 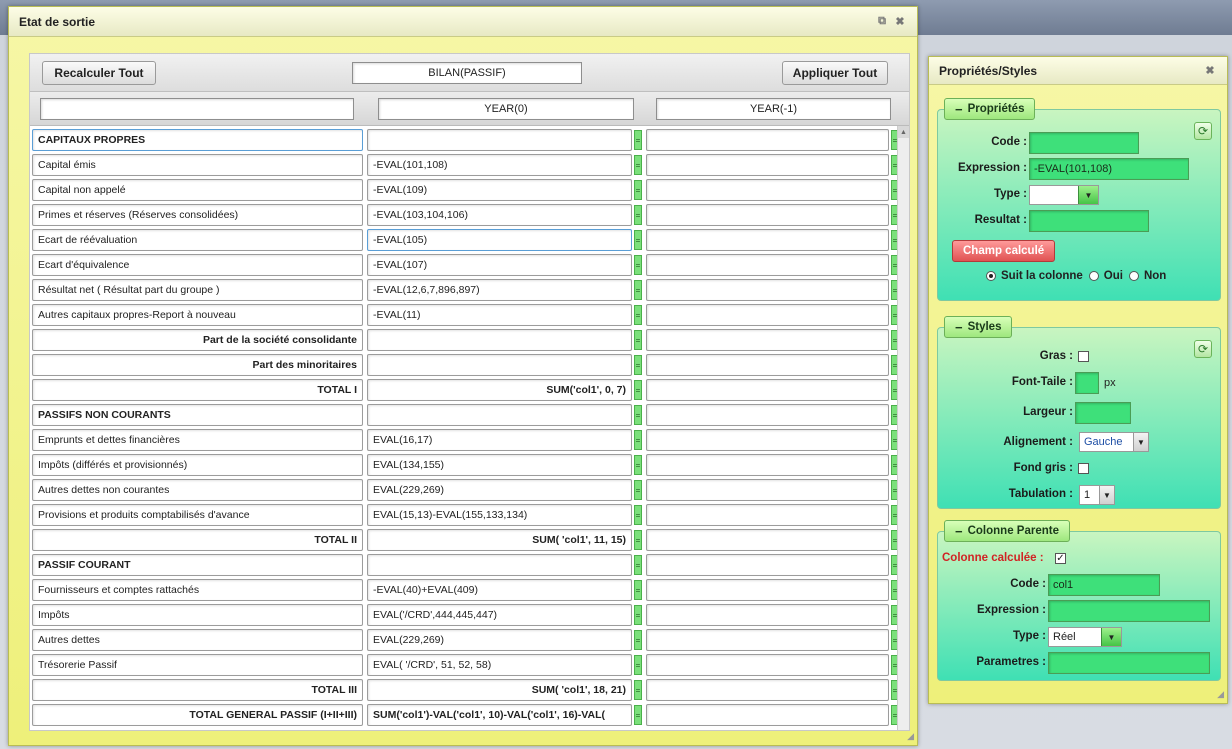 What do you see at coordinates (1087, 383) in the screenshot?
I see `font-size-input` at bounding box center [1087, 383].